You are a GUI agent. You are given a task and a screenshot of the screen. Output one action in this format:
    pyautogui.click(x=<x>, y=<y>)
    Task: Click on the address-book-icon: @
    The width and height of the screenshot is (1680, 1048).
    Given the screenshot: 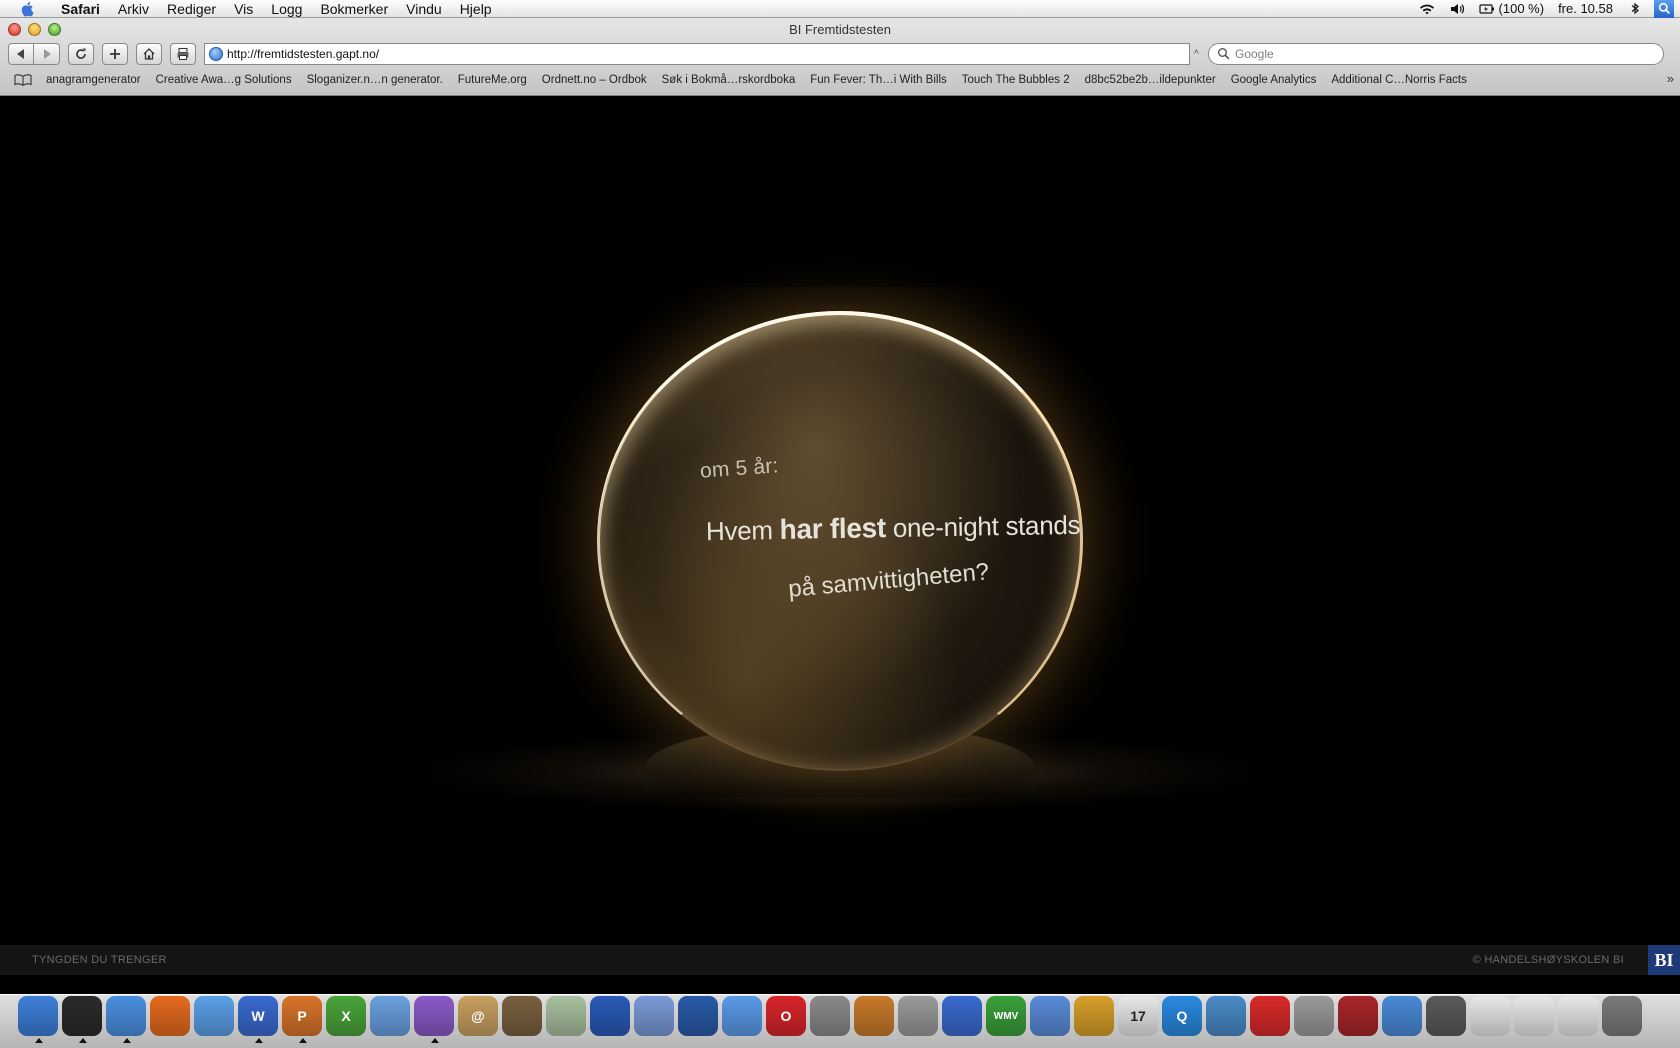 What is the action you would take?
    pyautogui.click(x=478, y=1016)
    